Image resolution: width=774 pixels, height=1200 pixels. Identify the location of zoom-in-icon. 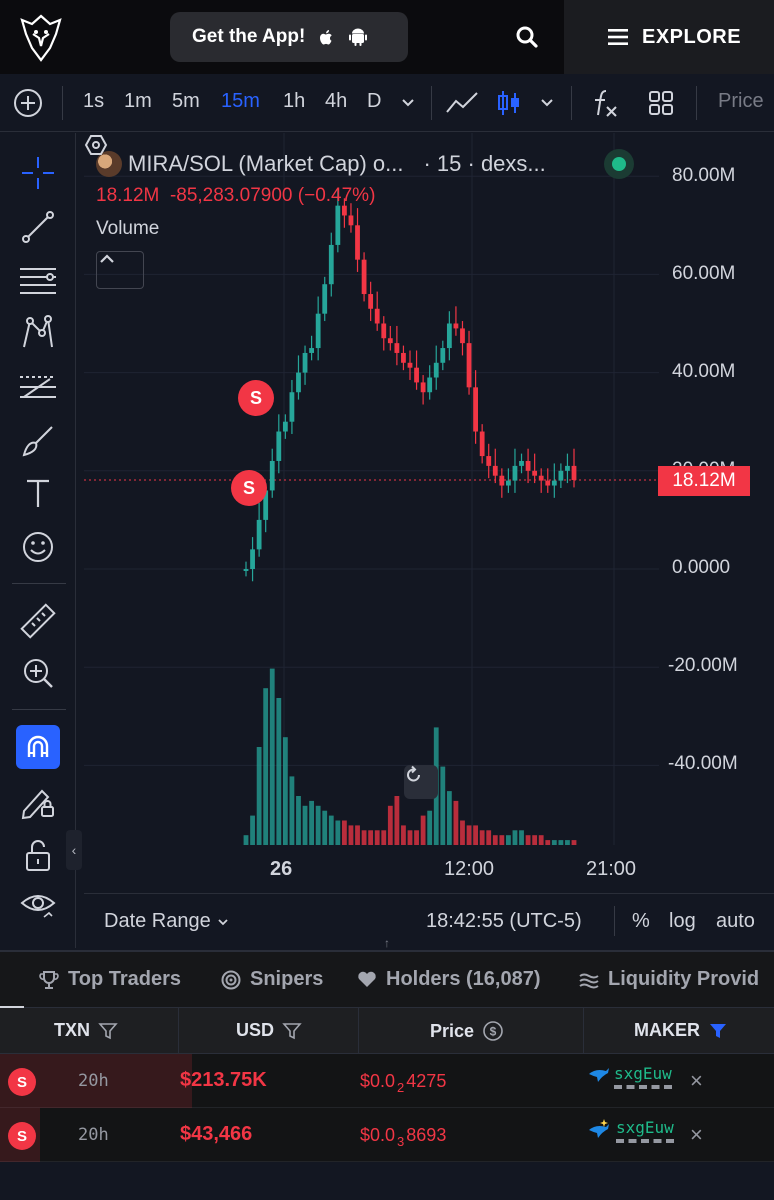
(38, 673).